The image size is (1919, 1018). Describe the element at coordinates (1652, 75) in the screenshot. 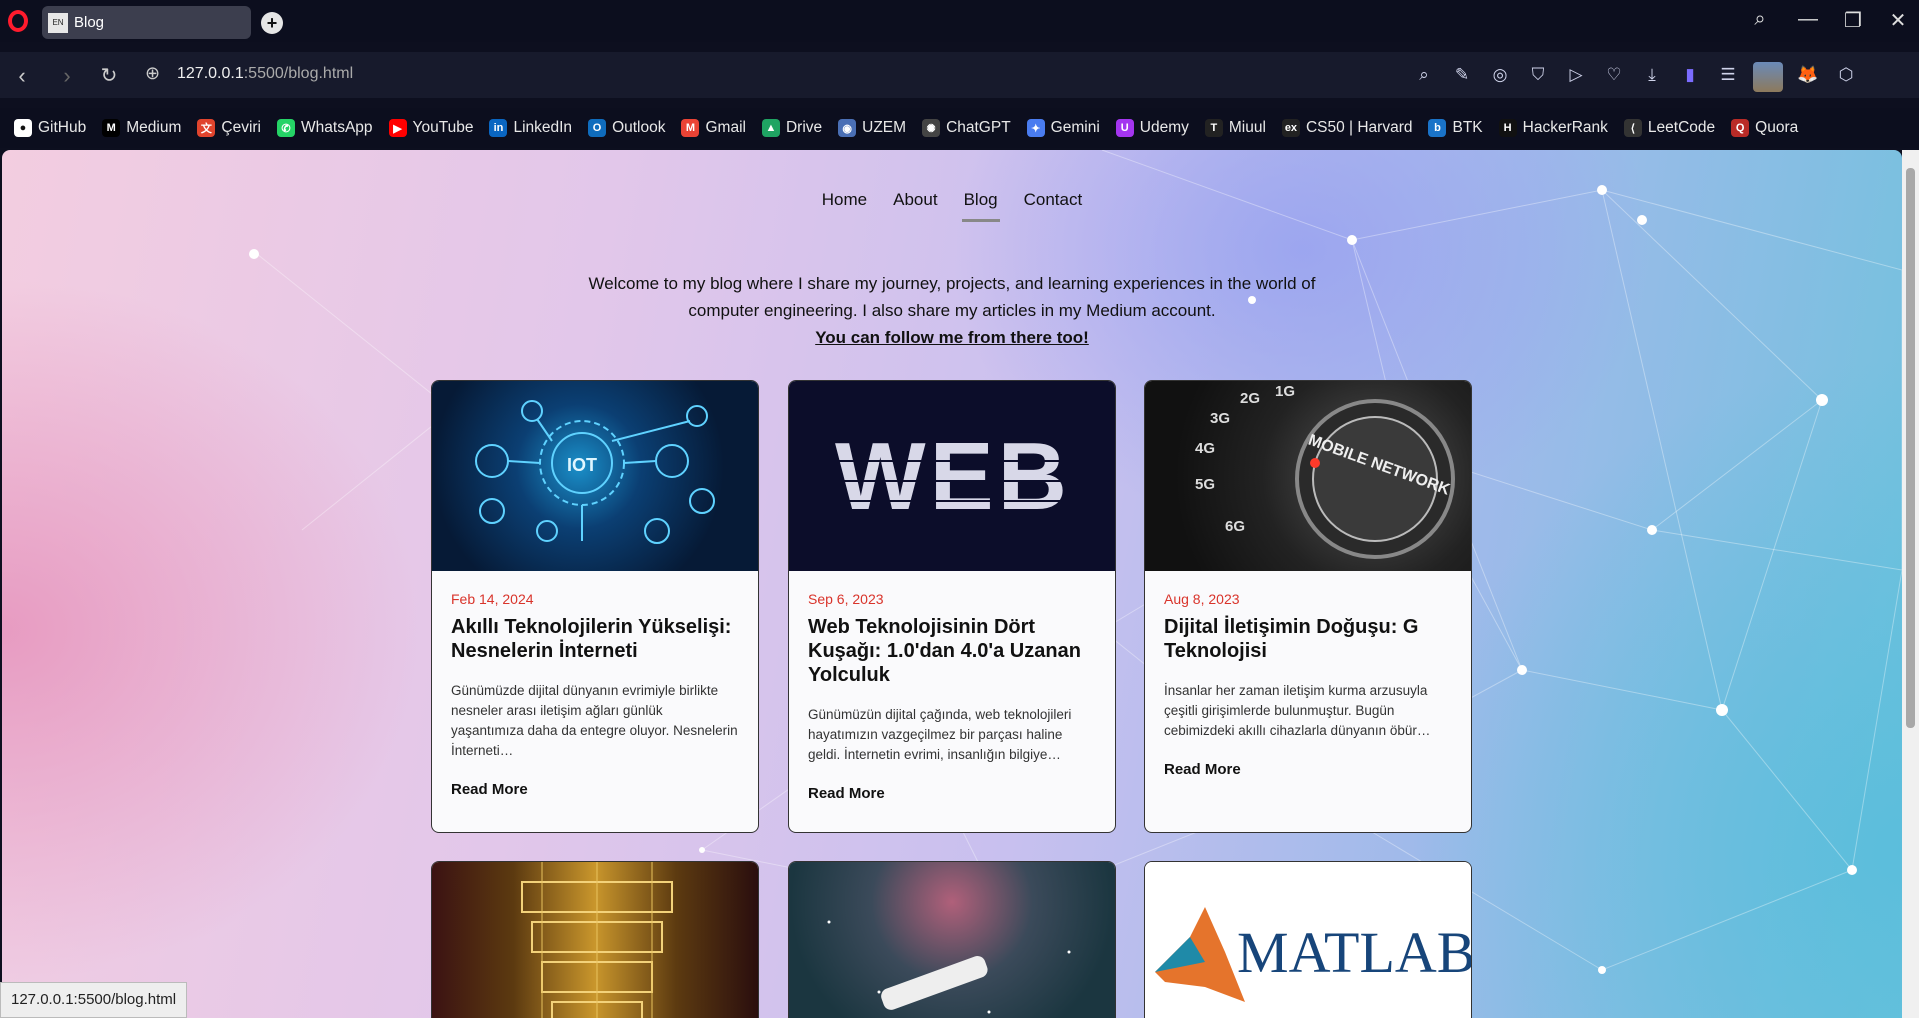

I see `download-icon: ⤓` at that location.